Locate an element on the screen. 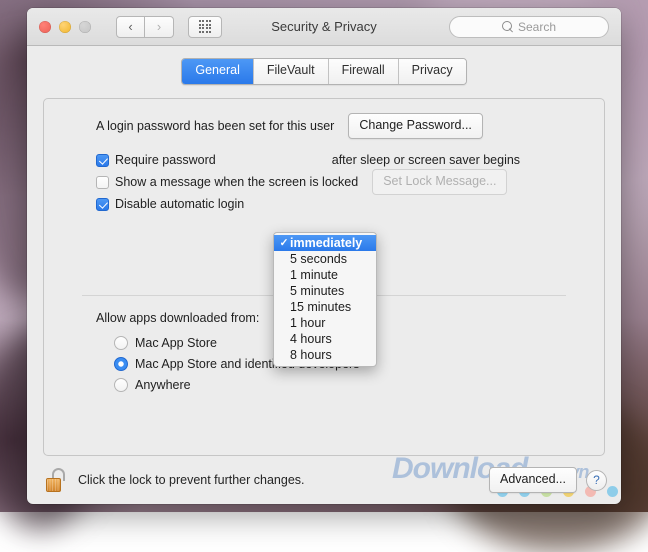 This screenshot has width=648, height=552. menu-item-15-minutes: 15 minutes is located at coordinates (325, 307).